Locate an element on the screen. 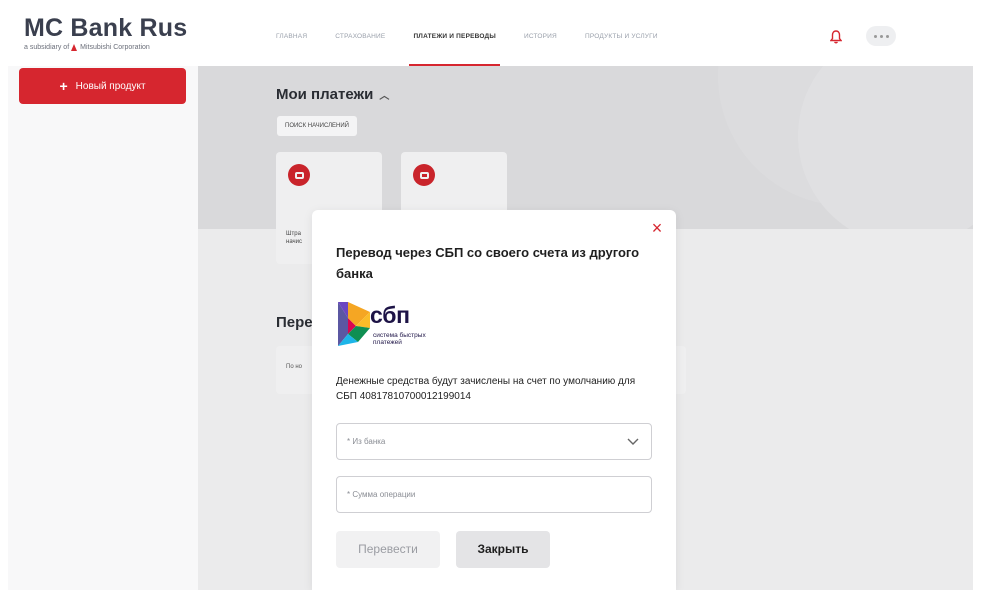  tab-home: Главная is located at coordinates (291, 37).